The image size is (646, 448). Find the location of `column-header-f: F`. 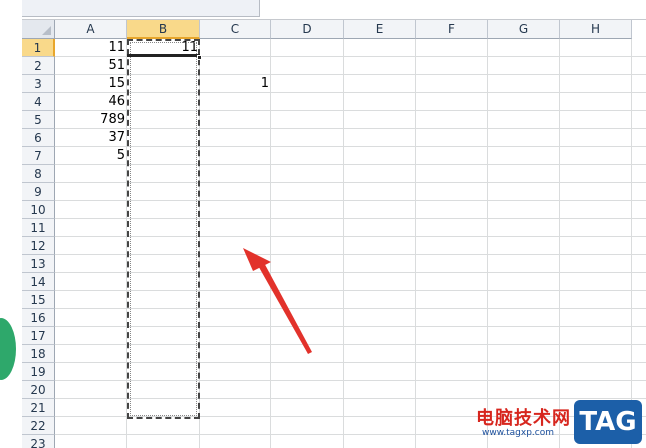

column-header-f: F is located at coordinates (452, 29).